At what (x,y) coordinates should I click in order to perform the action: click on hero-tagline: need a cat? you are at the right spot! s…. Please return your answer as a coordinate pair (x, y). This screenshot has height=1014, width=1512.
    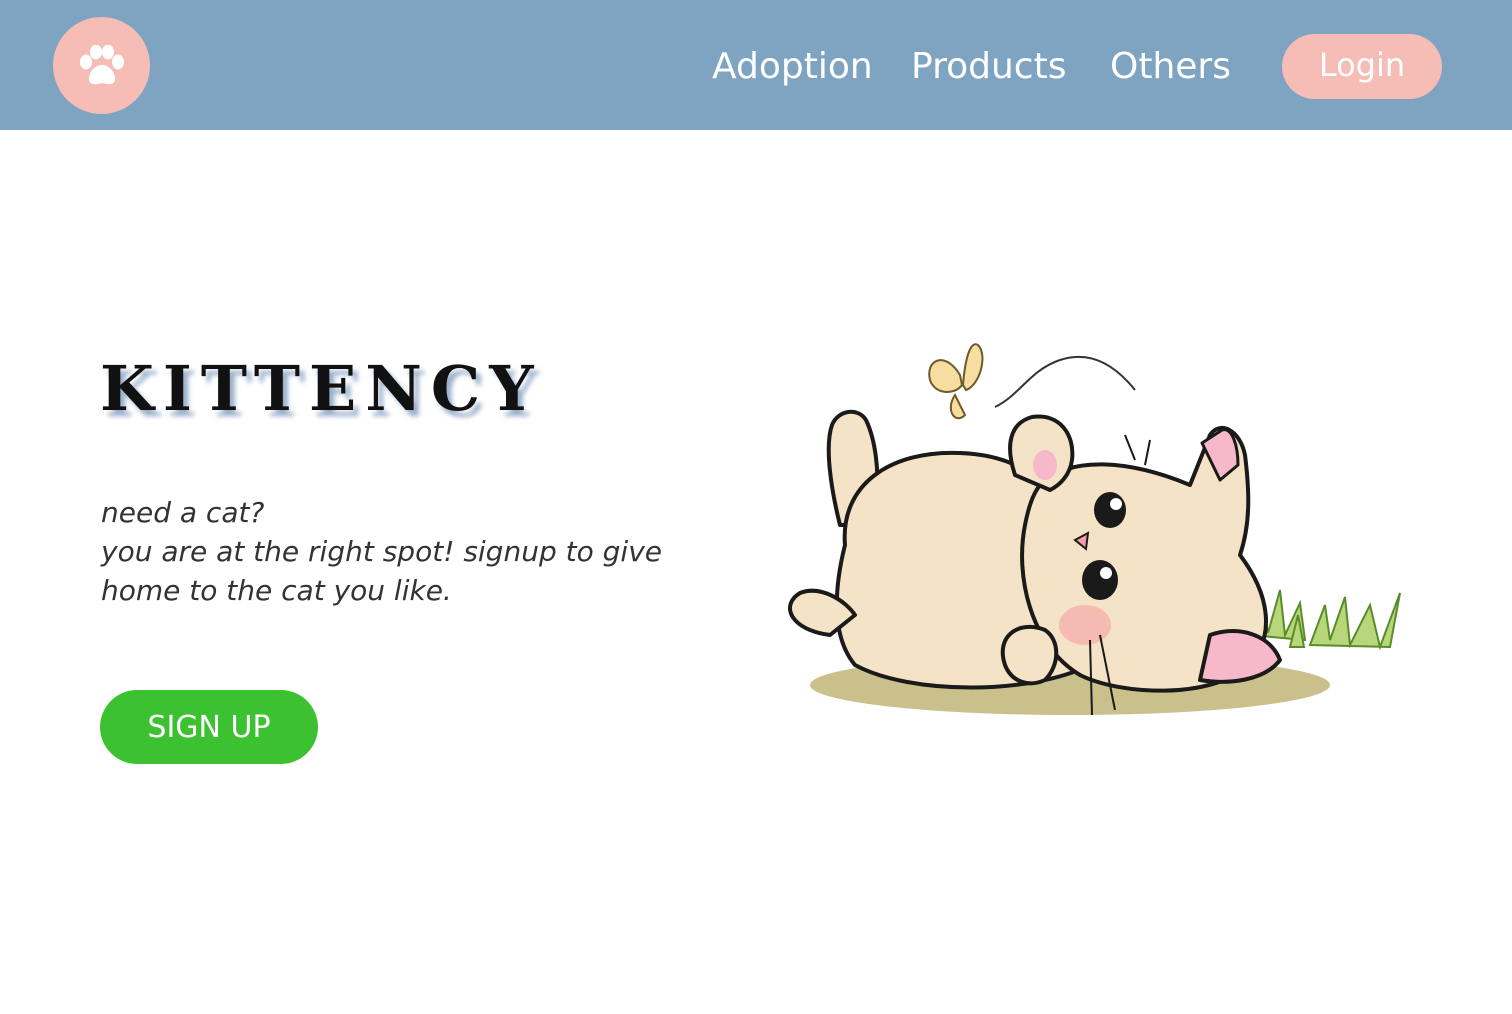
    Looking at the image, I should click on (421, 551).